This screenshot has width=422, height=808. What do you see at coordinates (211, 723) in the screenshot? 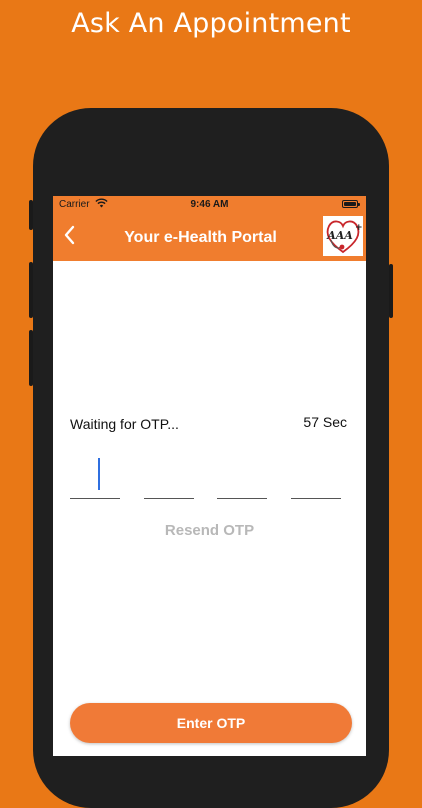
I see `enter-otp-button: Enter OTP` at bounding box center [211, 723].